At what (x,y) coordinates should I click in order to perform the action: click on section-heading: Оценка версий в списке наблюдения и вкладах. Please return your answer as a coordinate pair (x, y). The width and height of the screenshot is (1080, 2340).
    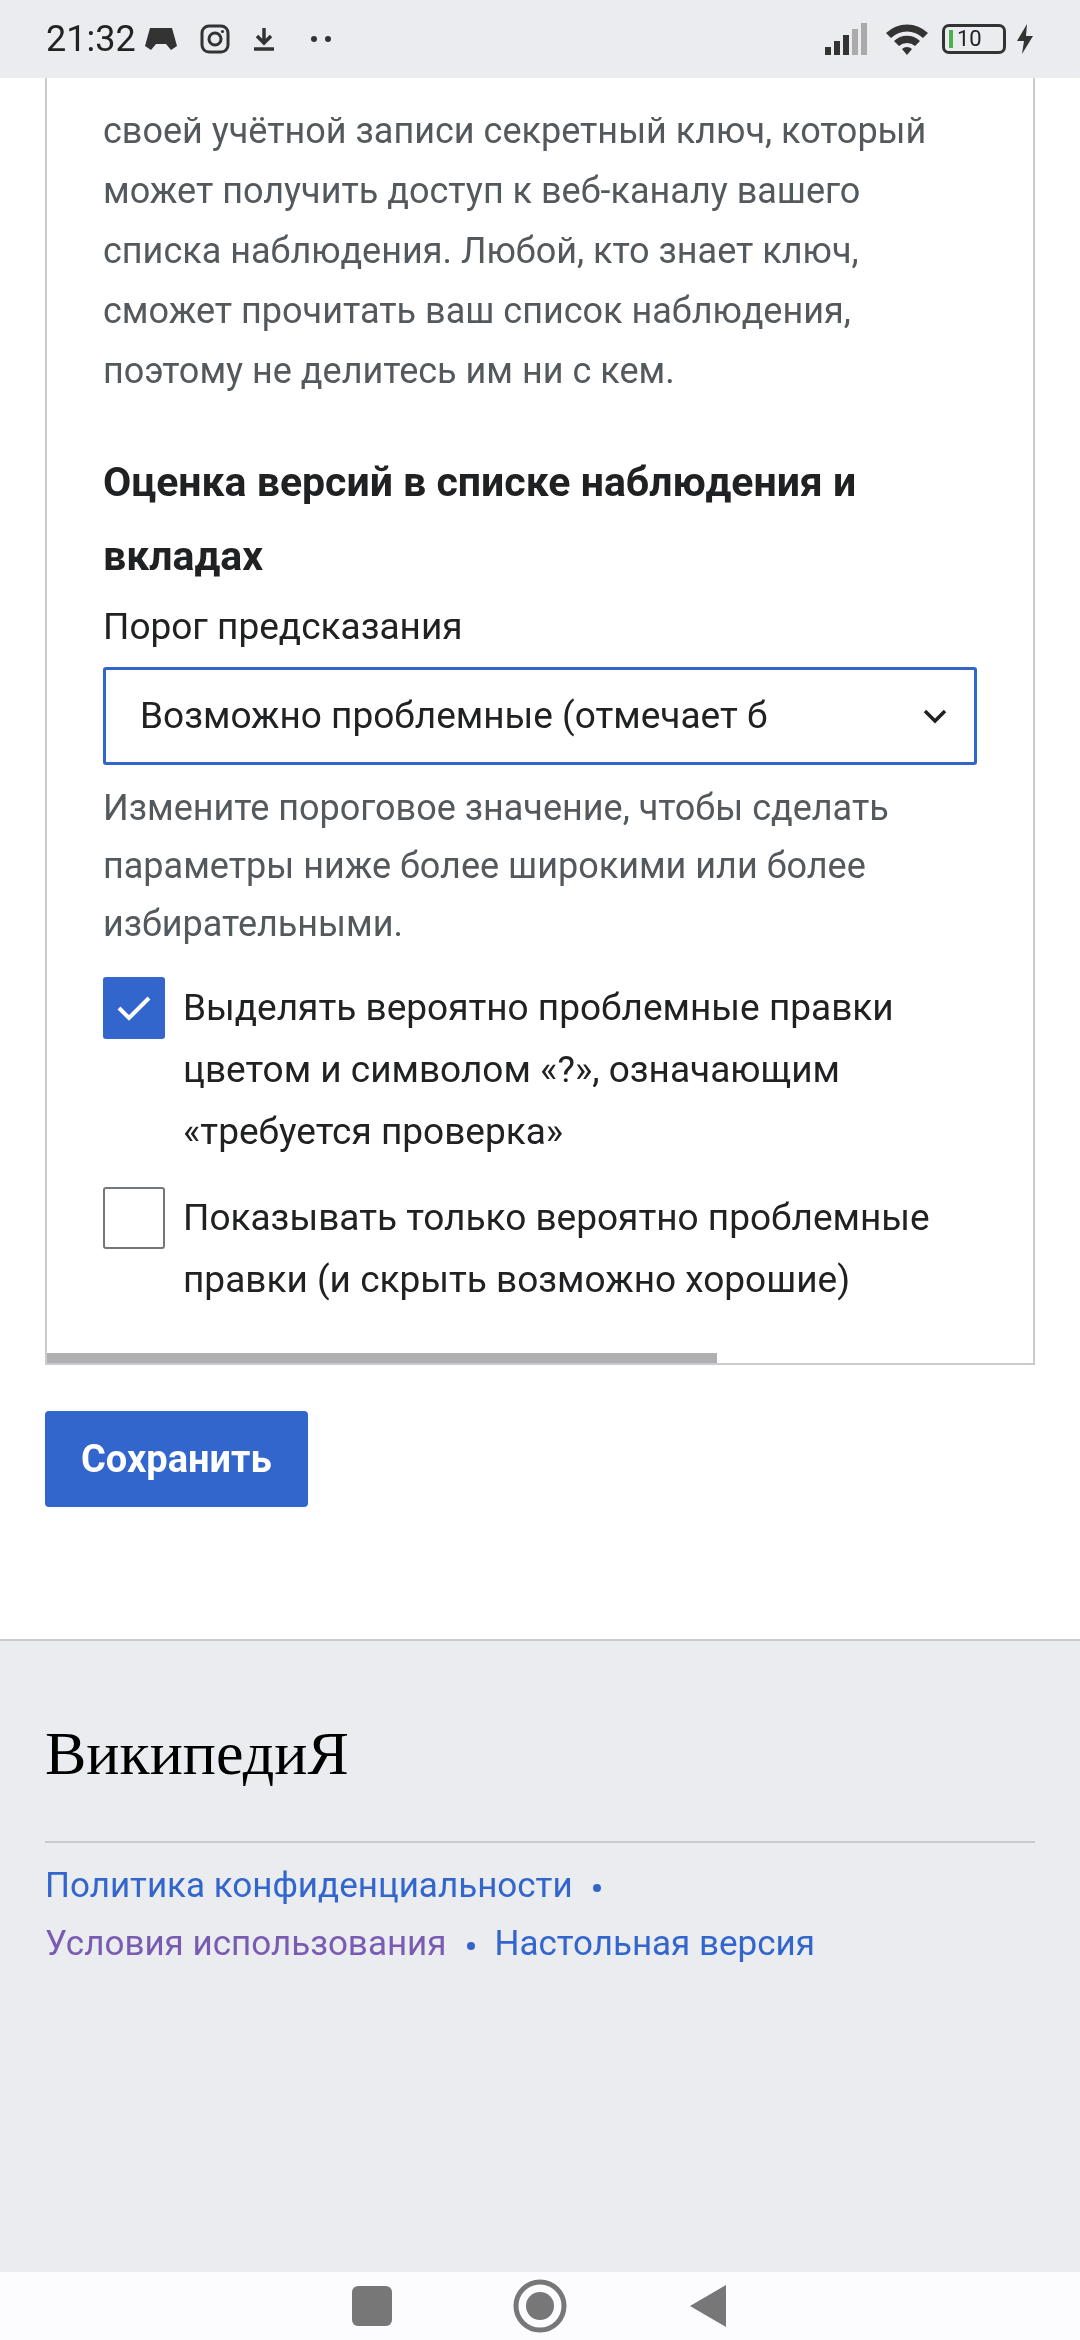
    Looking at the image, I should click on (480, 519).